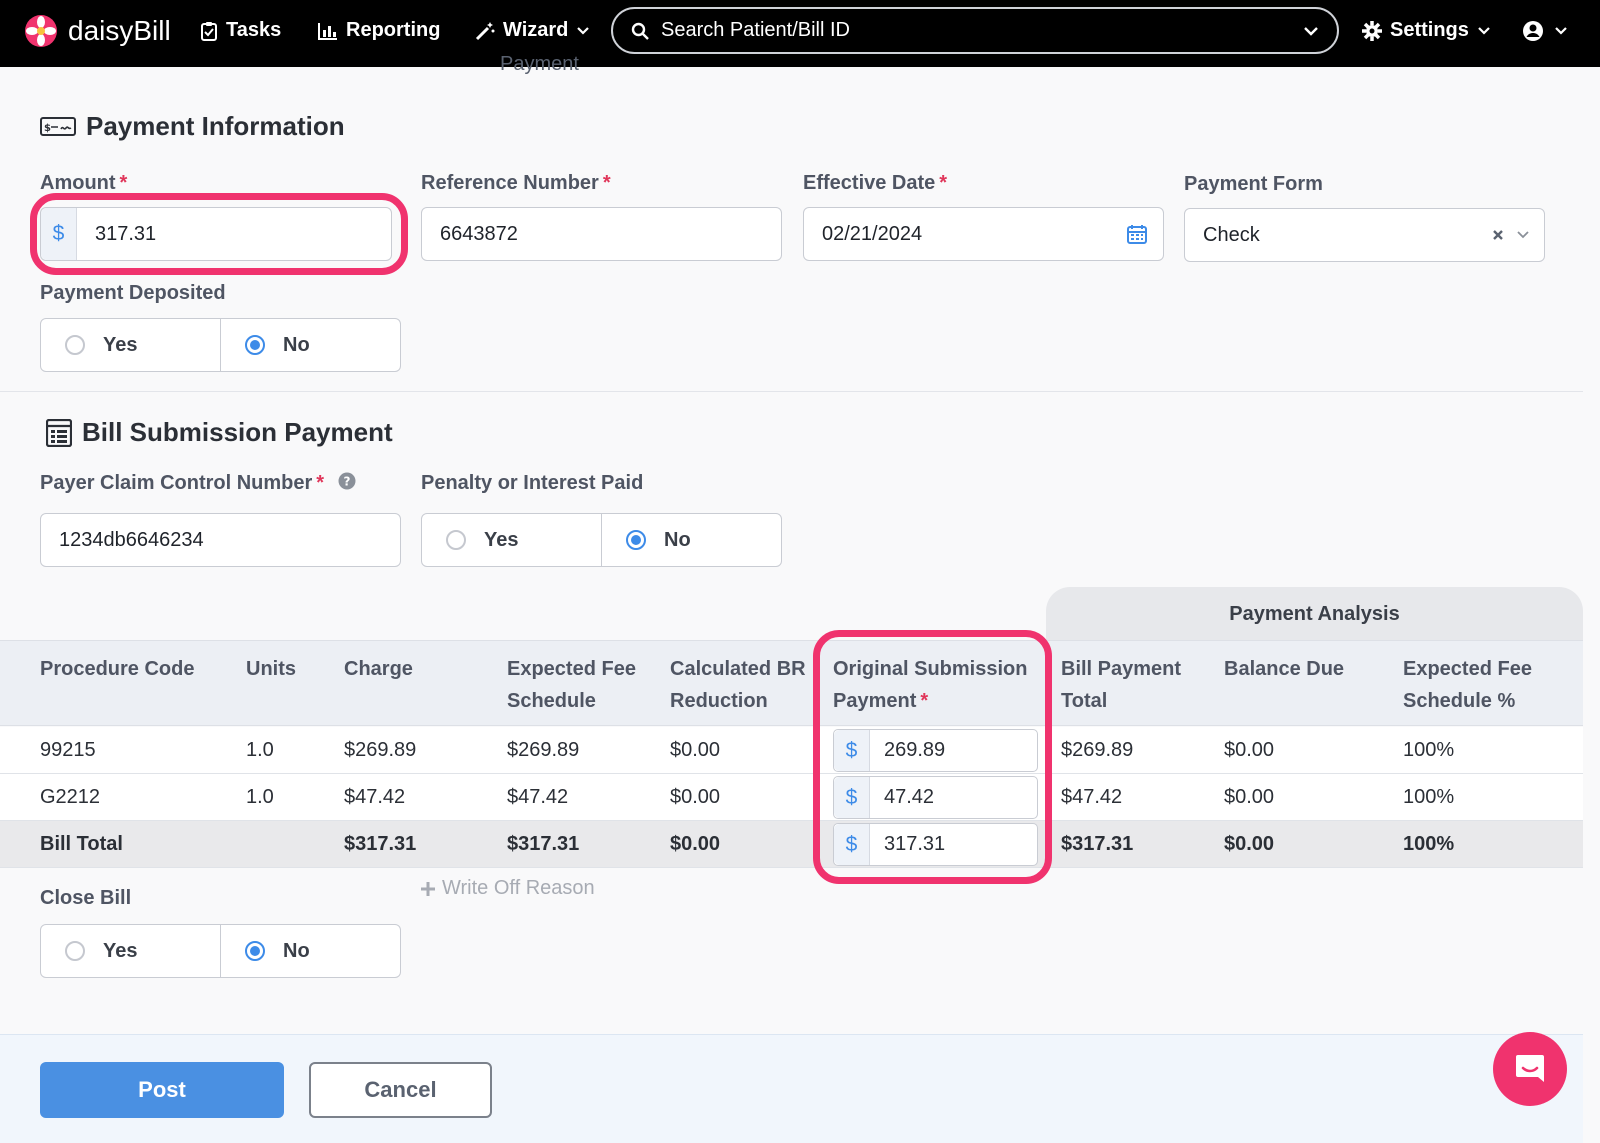 The width and height of the screenshot is (1600, 1143). What do you see at coordinates (260, 750) in the screenshot?
I see `cell-units: 1.0` at bounding box center [260, 750].